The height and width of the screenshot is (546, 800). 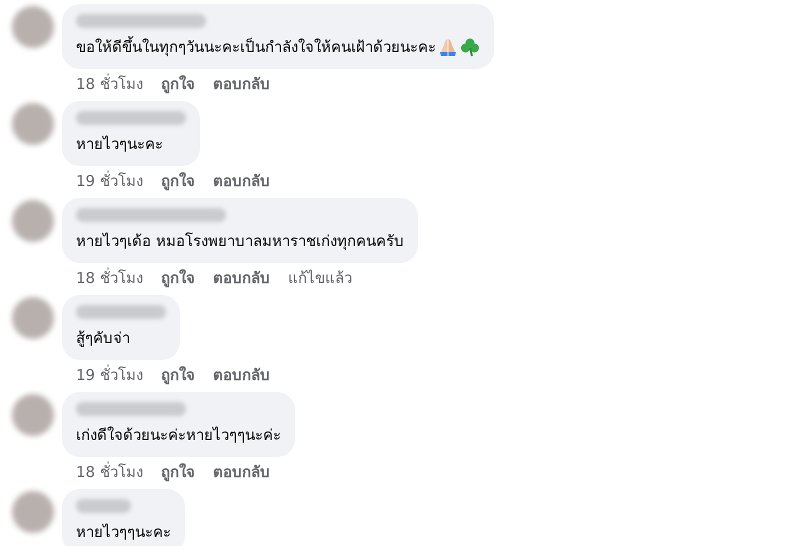 I want to click on comment-text: หายไวๆๆนะคะ, so click(x=123, y=532).